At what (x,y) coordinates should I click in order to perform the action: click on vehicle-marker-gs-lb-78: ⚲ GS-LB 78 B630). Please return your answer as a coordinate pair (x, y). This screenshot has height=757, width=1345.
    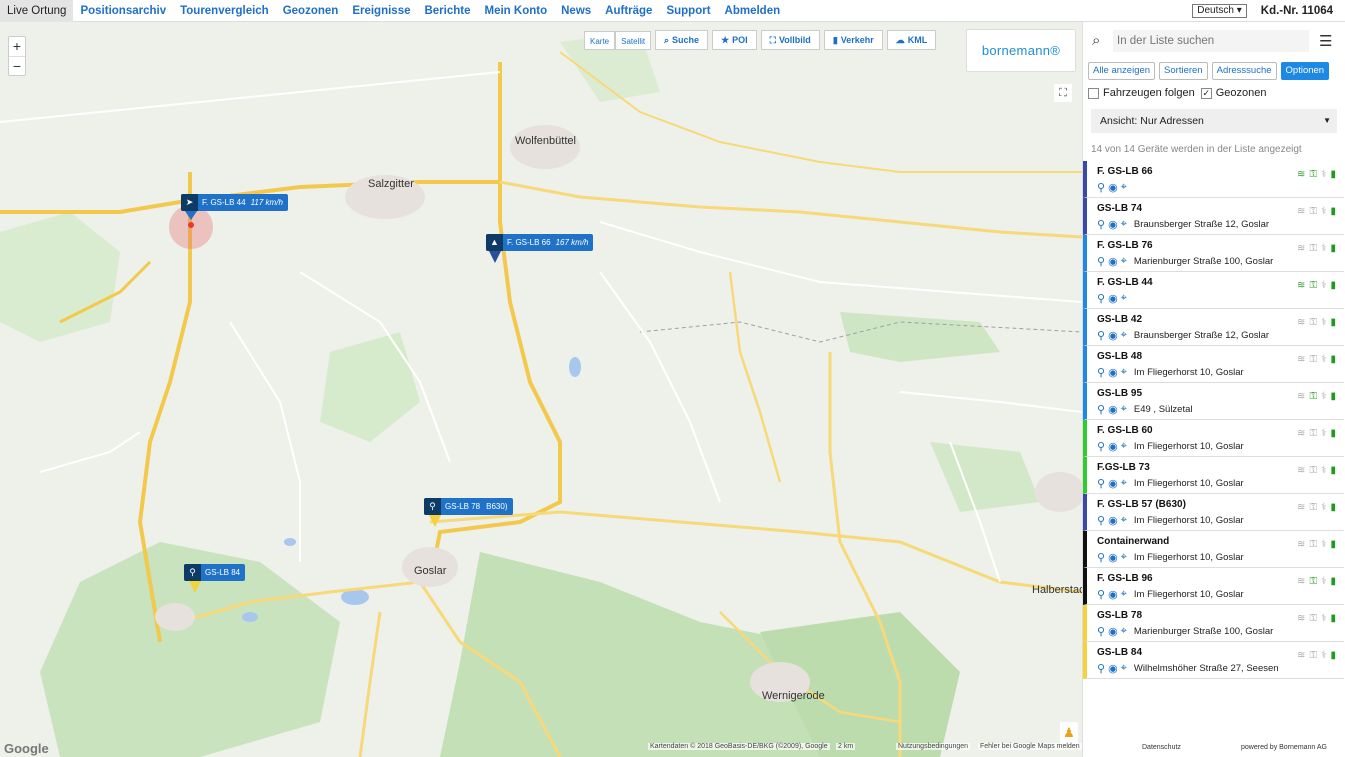
    Looking at the image, I should click on (468, 506).